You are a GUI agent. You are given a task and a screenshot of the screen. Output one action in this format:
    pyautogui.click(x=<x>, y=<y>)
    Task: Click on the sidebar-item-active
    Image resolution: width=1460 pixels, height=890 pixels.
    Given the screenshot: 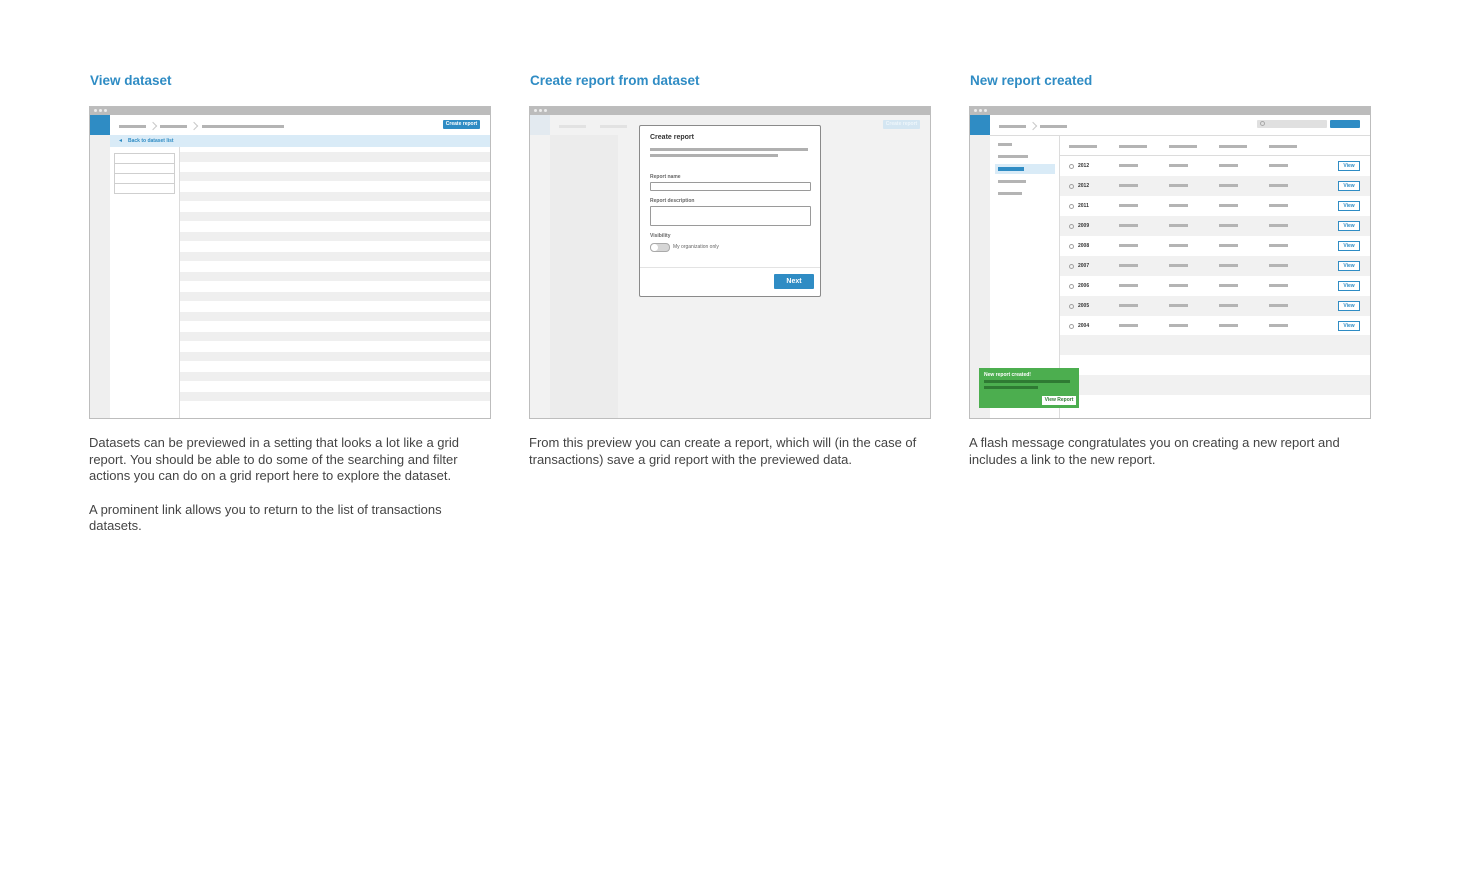 What is the action you would take?
    pyautogui.click(x=1025, y=169)
    